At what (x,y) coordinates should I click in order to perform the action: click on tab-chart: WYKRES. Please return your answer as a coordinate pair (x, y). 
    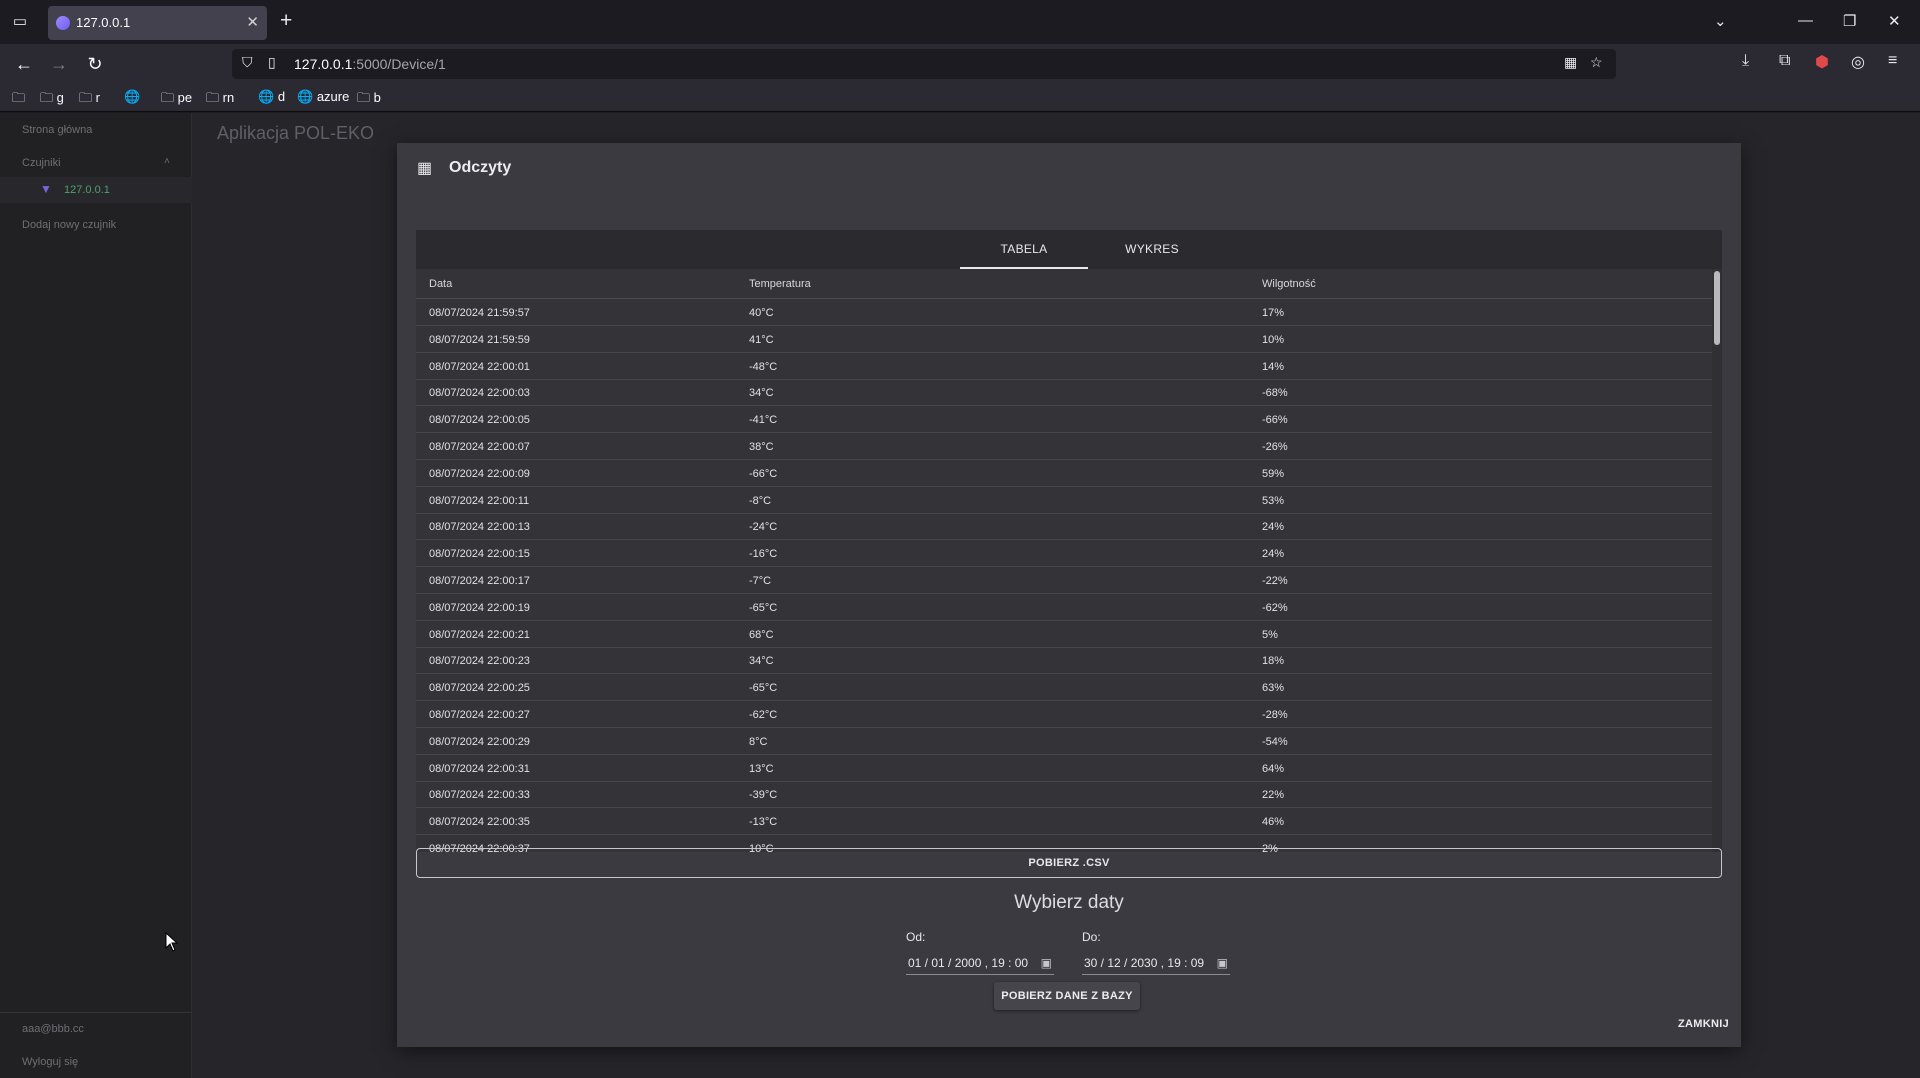
    Looking at the image, I should click on (1152, 249).